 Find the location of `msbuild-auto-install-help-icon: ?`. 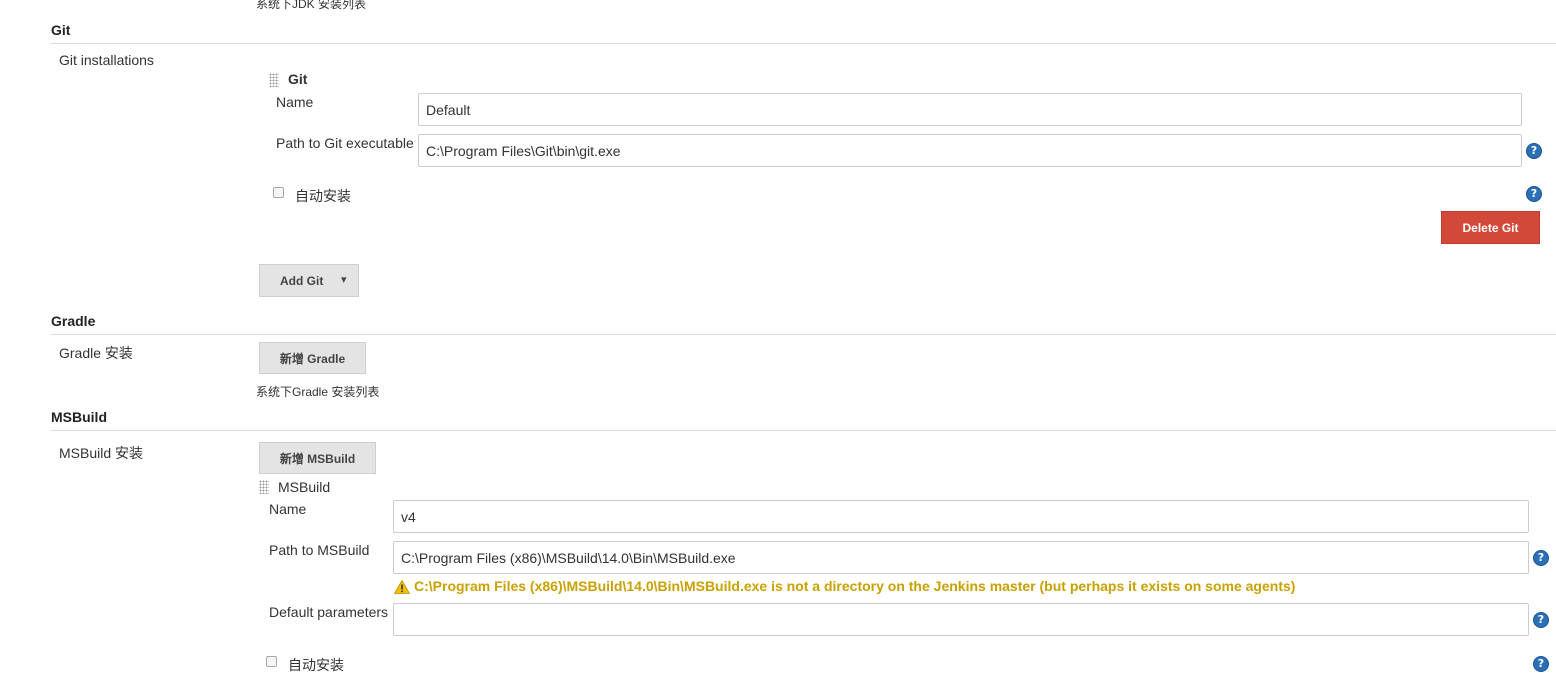

msbuild-auto-install-help-icon: ? is located at coordinates (1541, 664).